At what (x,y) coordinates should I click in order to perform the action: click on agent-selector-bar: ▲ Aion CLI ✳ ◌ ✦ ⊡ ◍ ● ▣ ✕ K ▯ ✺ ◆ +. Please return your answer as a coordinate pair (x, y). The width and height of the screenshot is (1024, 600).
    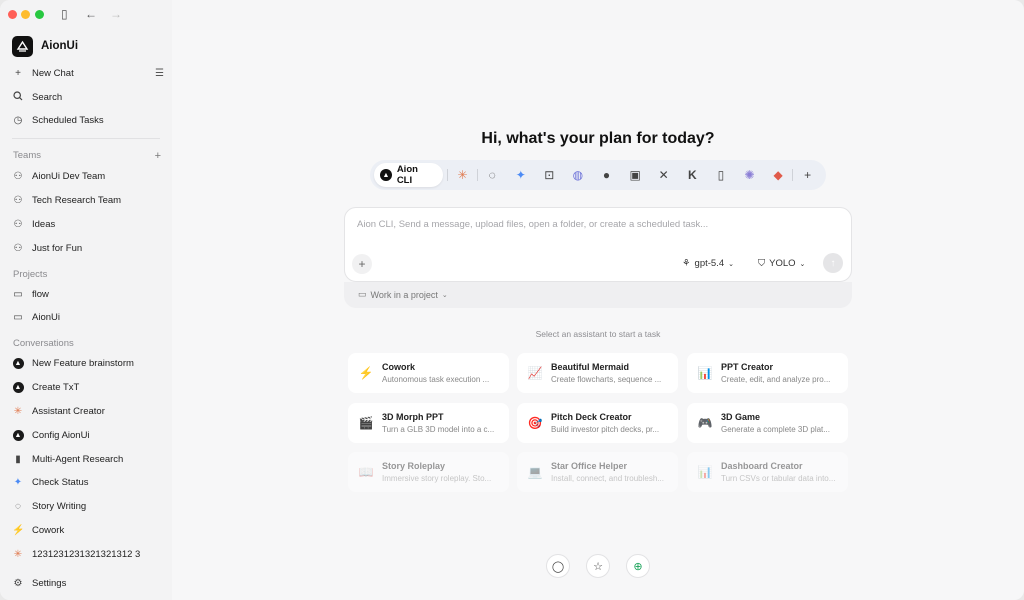
    Looking at the image, I should click on (598, 175).